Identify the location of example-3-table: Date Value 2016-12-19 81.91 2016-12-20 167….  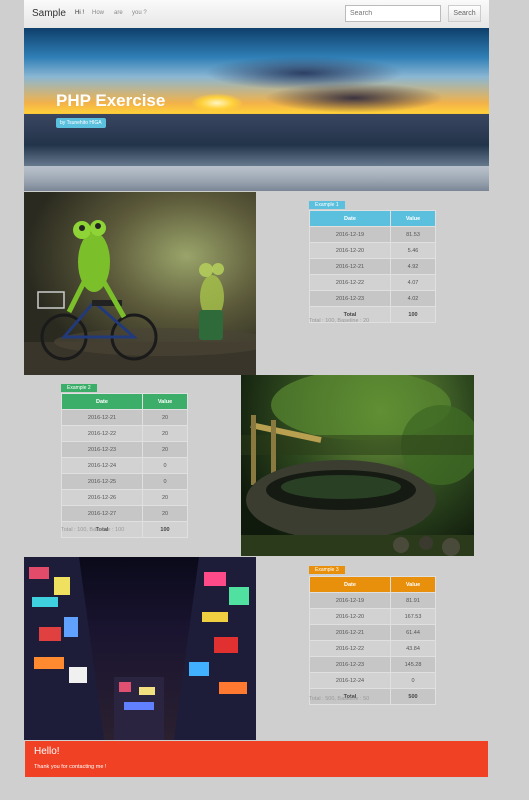
(372, 640).